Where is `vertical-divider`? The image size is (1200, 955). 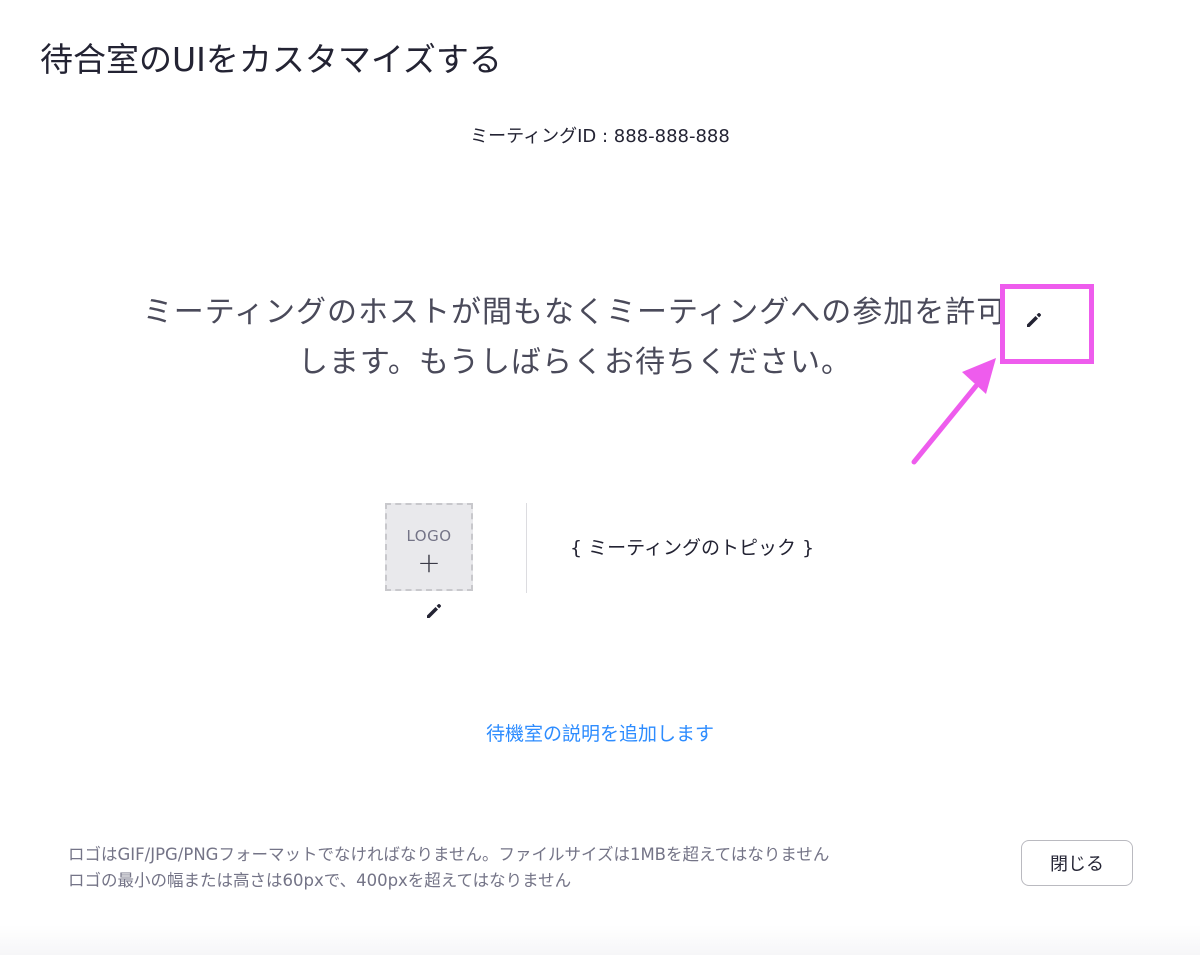 vertical-divider is located at coordinates (526, 548).